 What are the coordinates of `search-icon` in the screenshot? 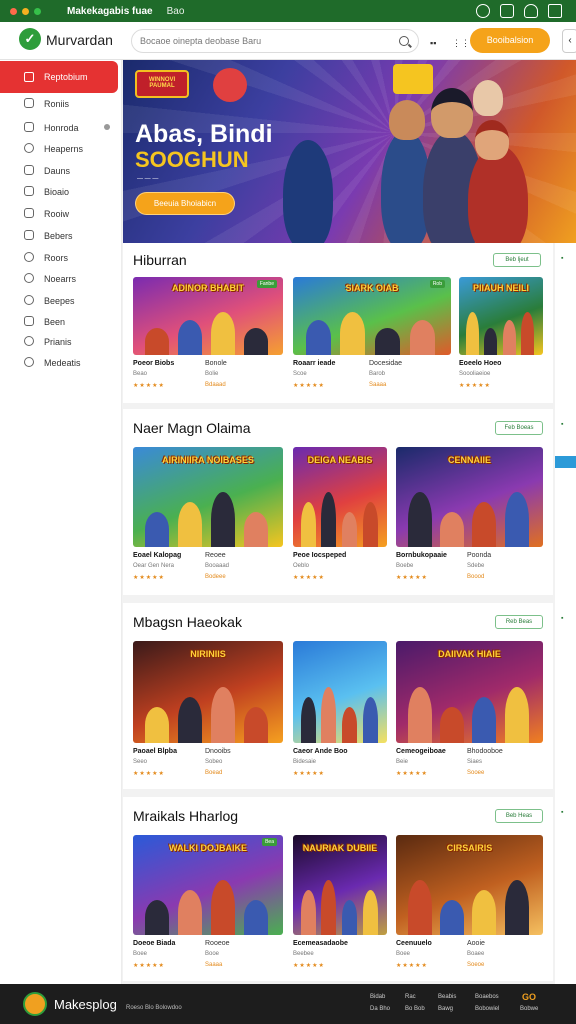 It's located at (404, 41).